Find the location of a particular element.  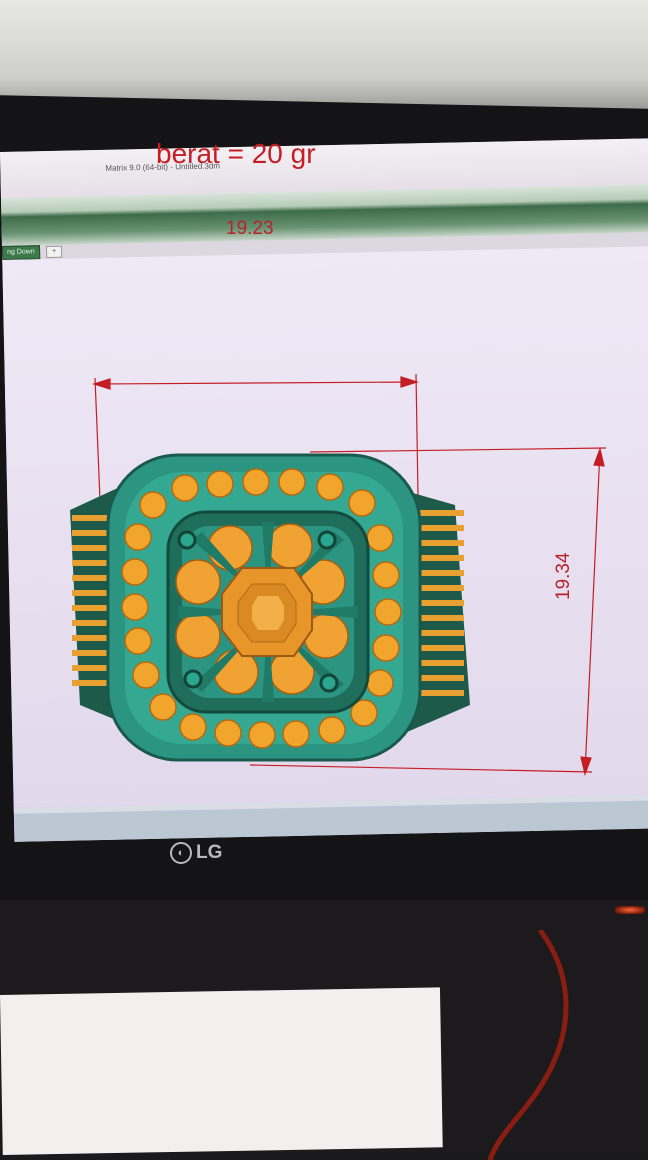

paper-sheet is located at coordinates (221, 1071).